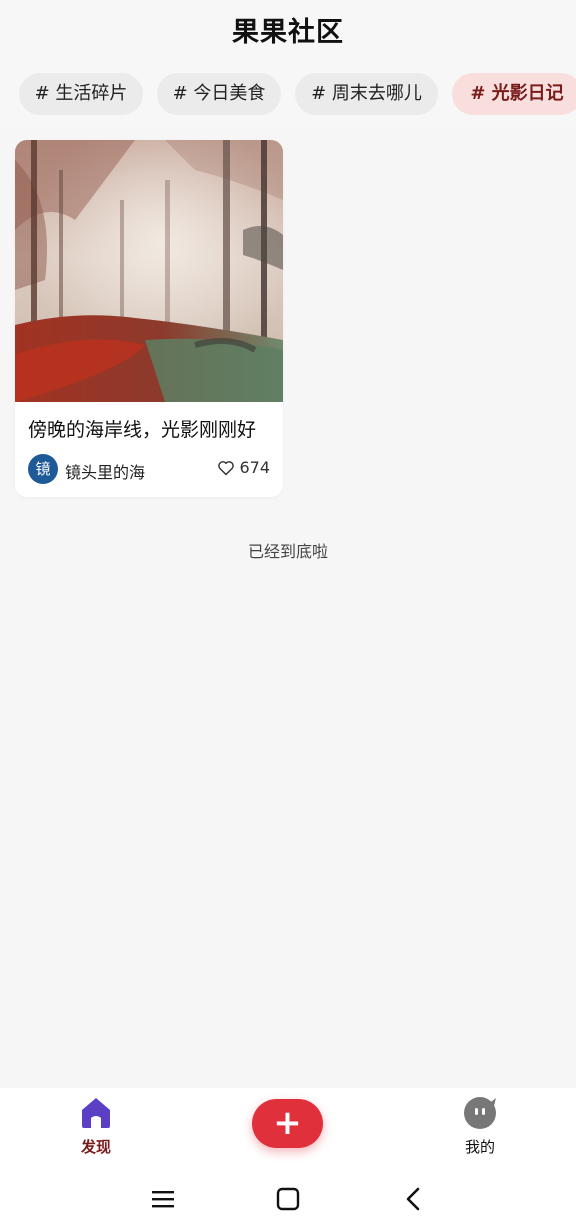  What do you see at coordinates (479, 1147) in the screenshot?
I see `nav-mine-label: 我的` at bounding box center [479, 1147].